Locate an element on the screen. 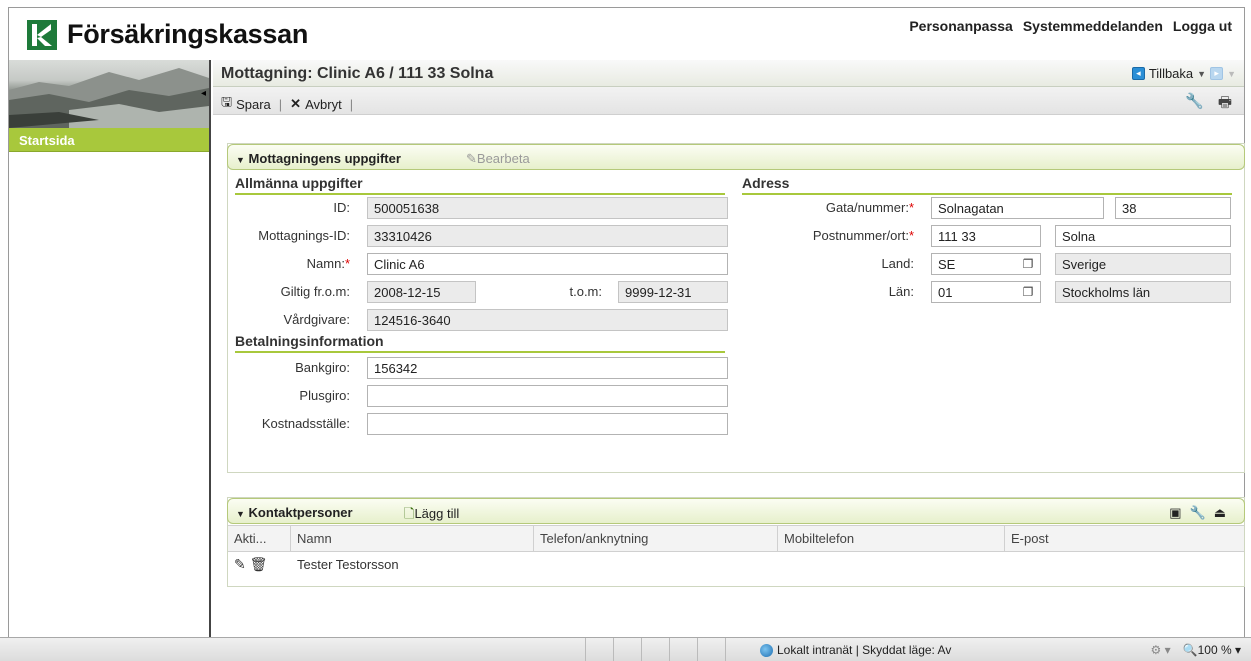  brand-name: Försäkringskassan is located at coordinates (188, 34).